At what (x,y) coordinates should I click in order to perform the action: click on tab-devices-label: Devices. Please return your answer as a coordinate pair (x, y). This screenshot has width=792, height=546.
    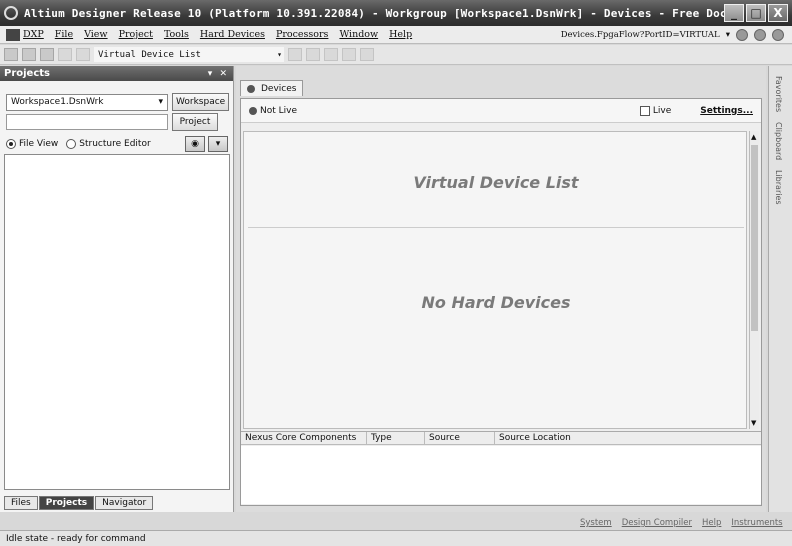
    Looking at the image, I should click on (279, 88).